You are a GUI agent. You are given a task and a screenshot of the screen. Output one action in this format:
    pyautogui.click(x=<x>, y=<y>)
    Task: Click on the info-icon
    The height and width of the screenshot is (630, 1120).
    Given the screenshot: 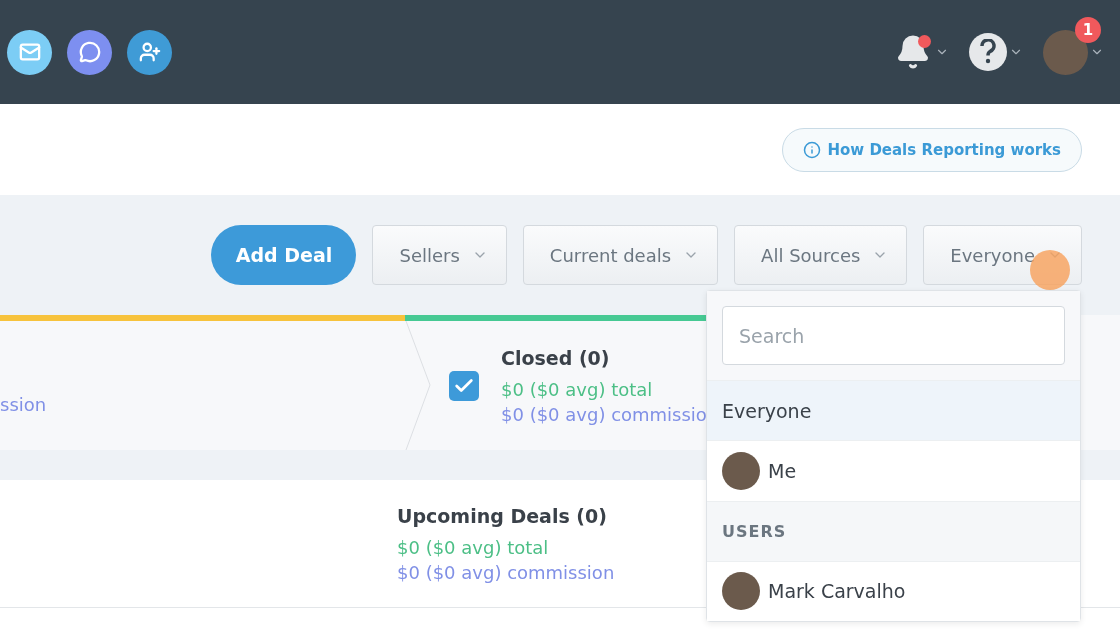 What is the action you would take?
    pyautogui.click(x=812, y=149)
    